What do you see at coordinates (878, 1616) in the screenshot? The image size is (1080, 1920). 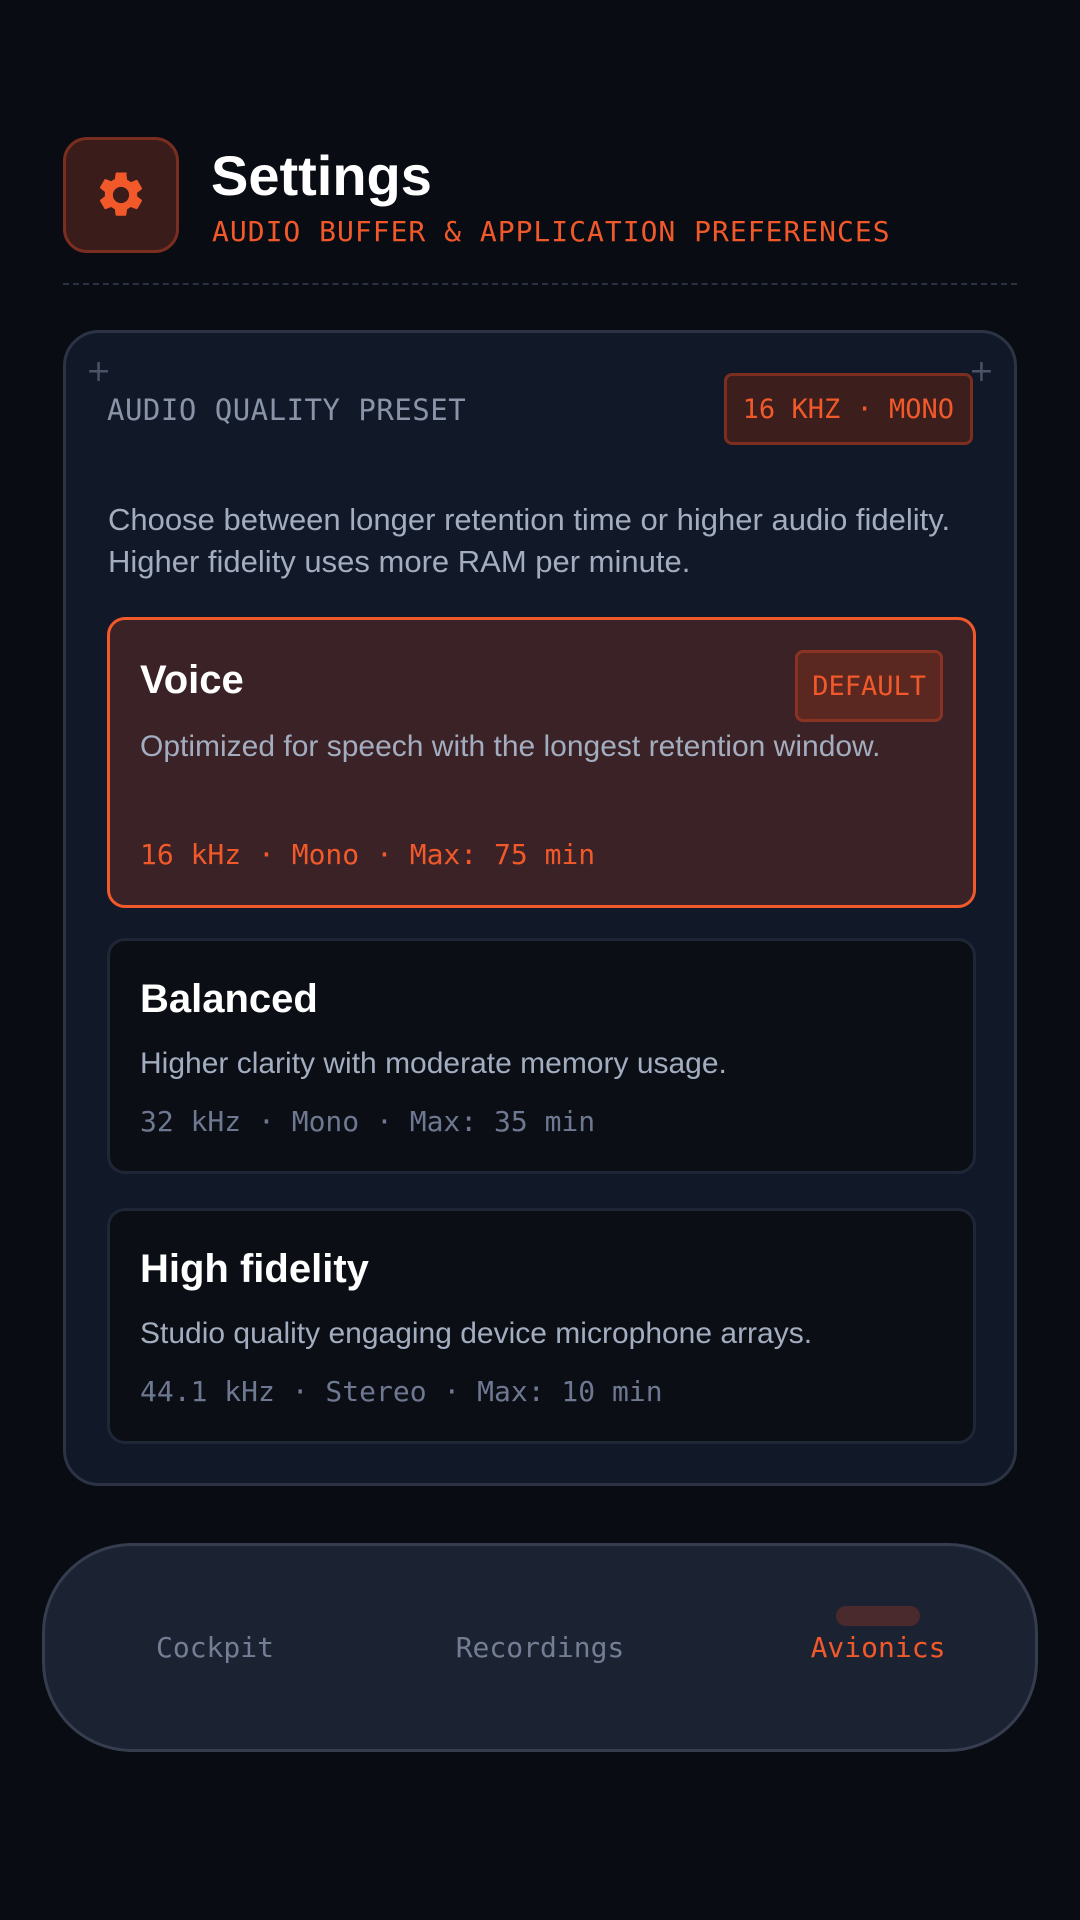 I see `active-tab-indicator` at bounding box center [878, 1616].